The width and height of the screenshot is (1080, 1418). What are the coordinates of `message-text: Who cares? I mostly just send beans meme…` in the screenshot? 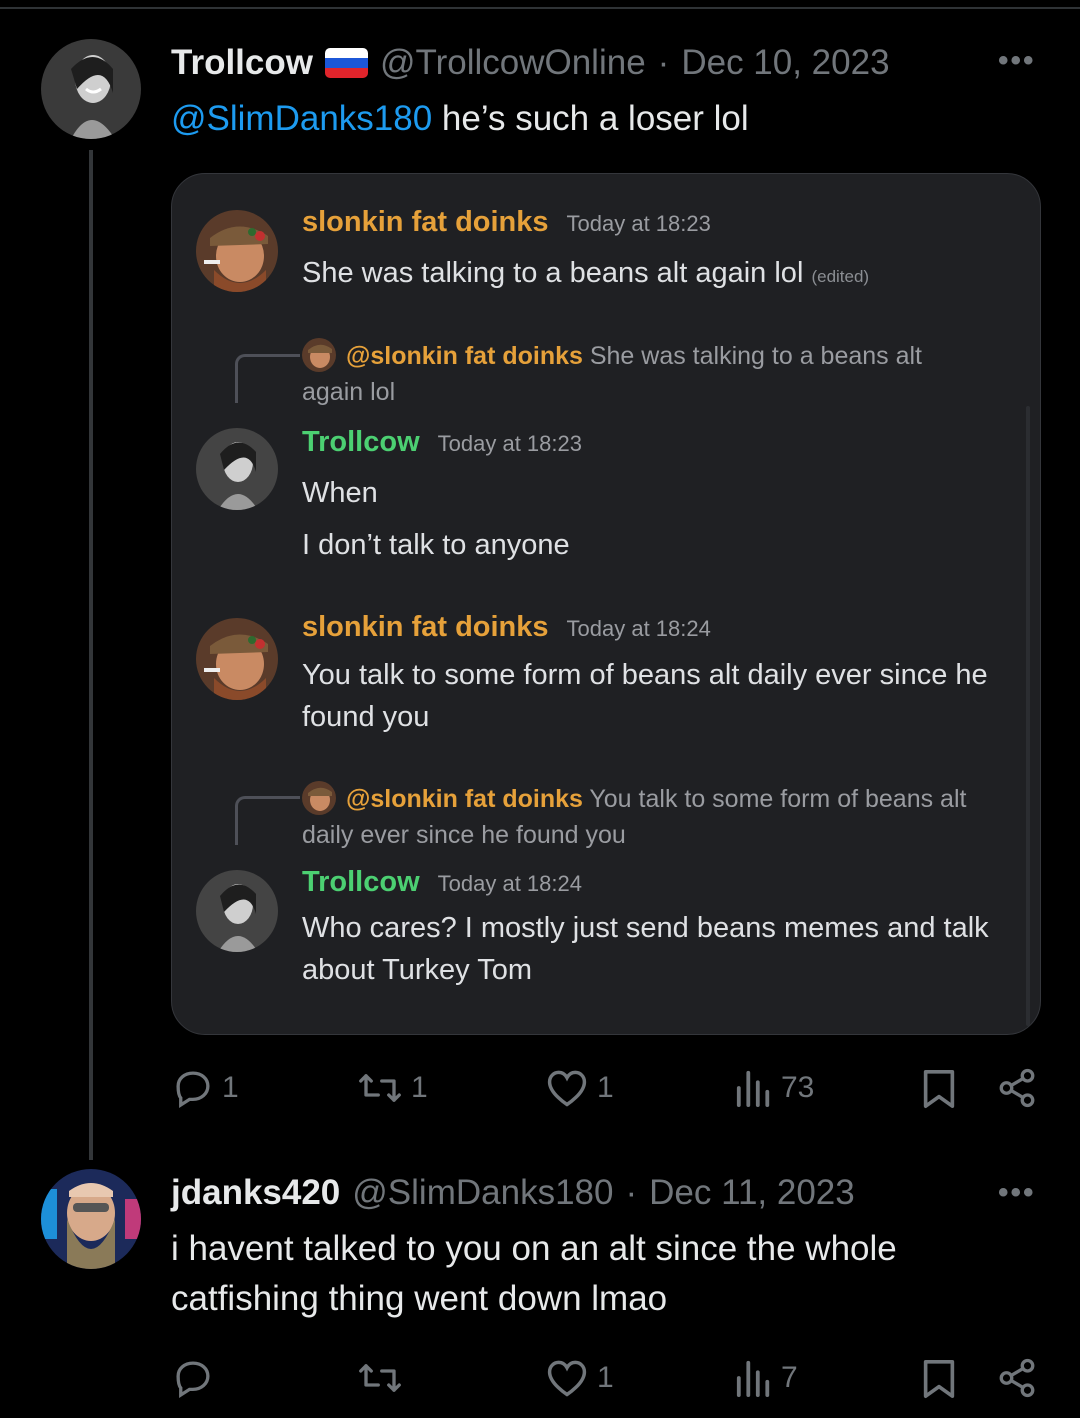 It's located at (645, 949).